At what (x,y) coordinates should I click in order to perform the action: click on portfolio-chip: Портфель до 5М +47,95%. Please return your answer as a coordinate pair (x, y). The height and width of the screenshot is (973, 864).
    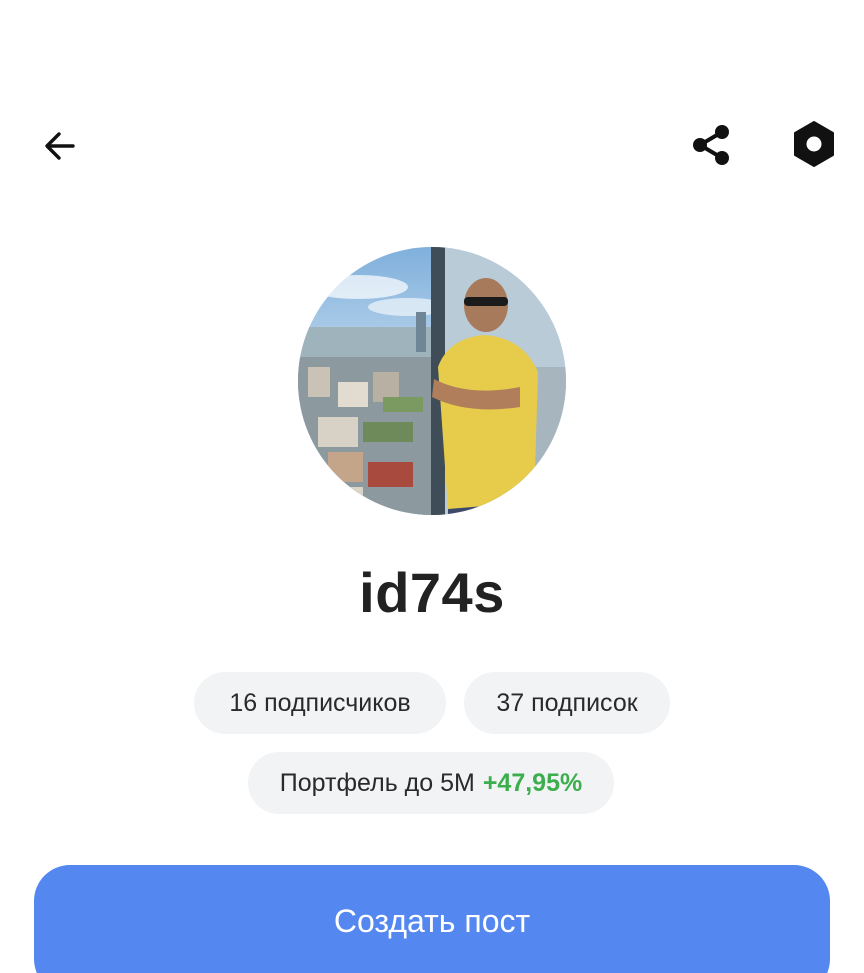
    Looking at the image, I should click on (431, 783).